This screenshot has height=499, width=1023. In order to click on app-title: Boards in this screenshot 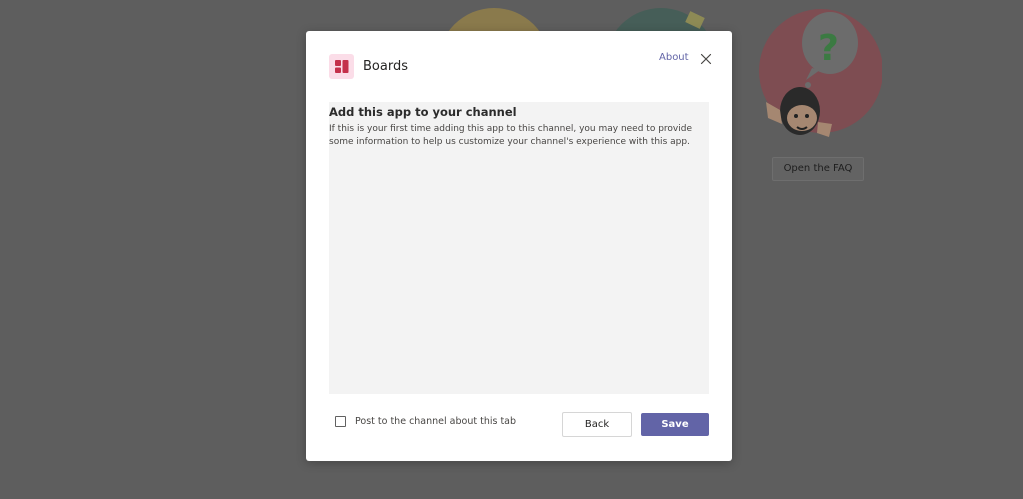, I will do `click(385, 66)`.